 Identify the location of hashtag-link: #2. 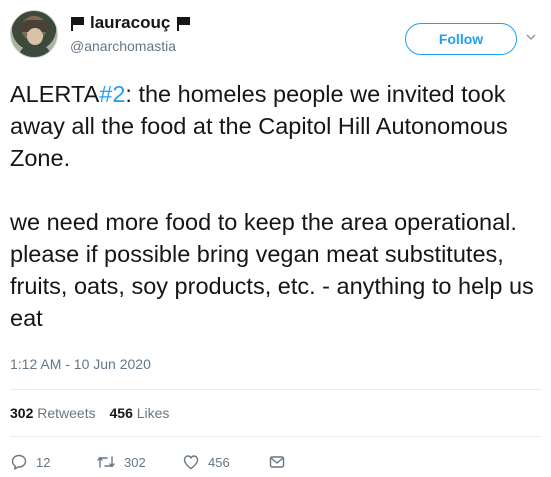
(112, 94).